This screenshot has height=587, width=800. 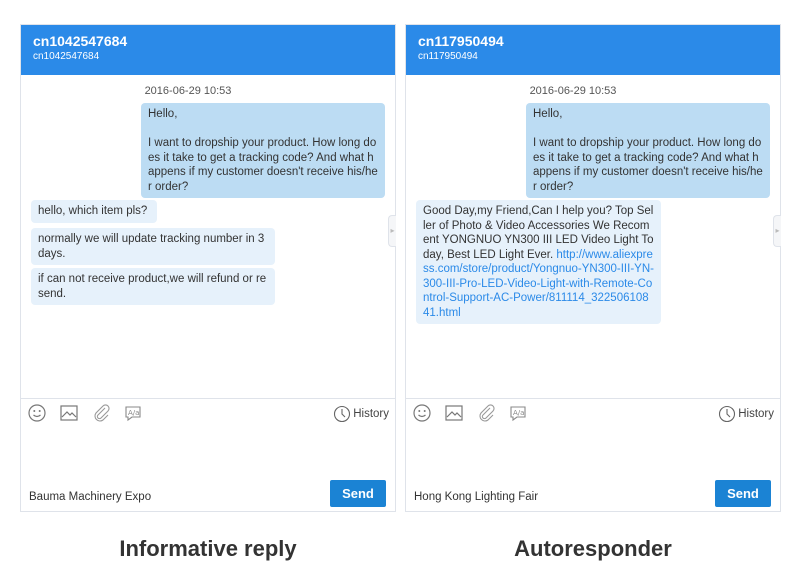 What do you see at coordinates (90, 497) in the screenshot?
I see `exhibition-label: Bauma Machinery Expo` at bounding box center [90, 497].